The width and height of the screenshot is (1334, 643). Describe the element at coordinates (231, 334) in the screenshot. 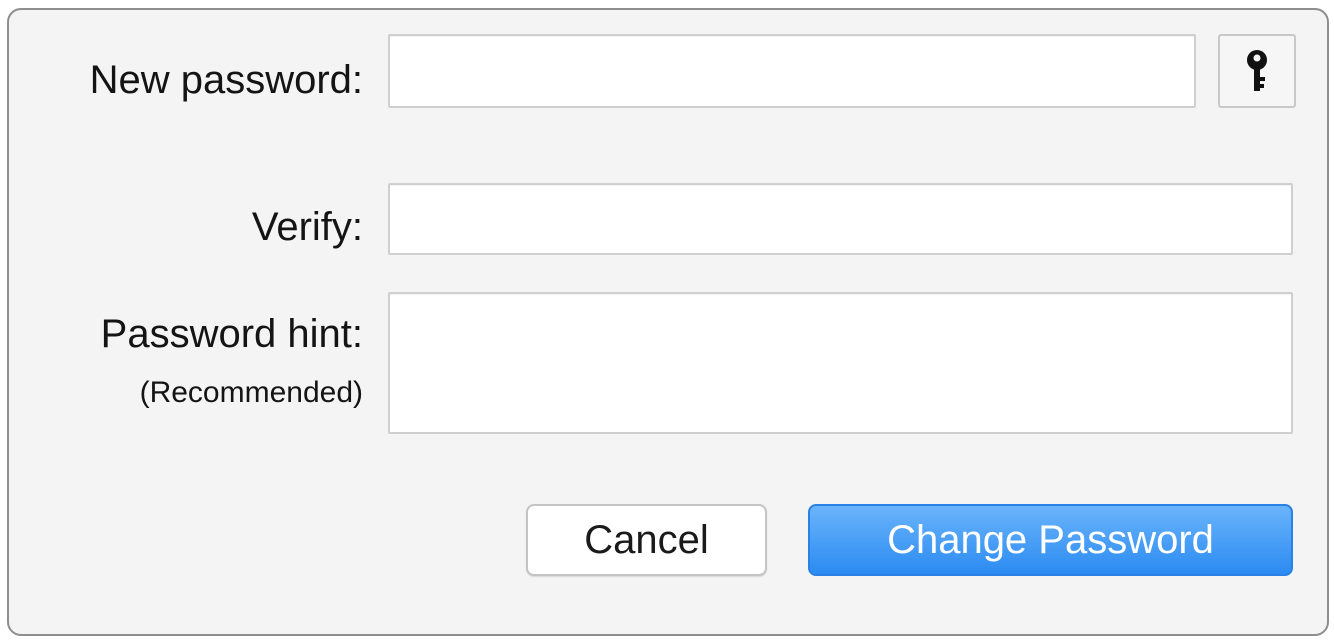

I see `password-hint-label: Password hint:` at that location.